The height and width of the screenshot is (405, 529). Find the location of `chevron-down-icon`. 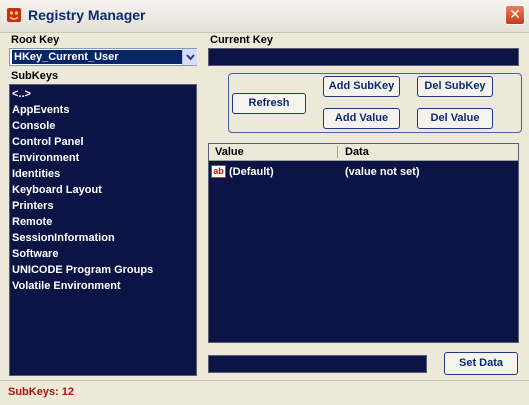

chevron-down-icon is located at coordinates (190, 57).